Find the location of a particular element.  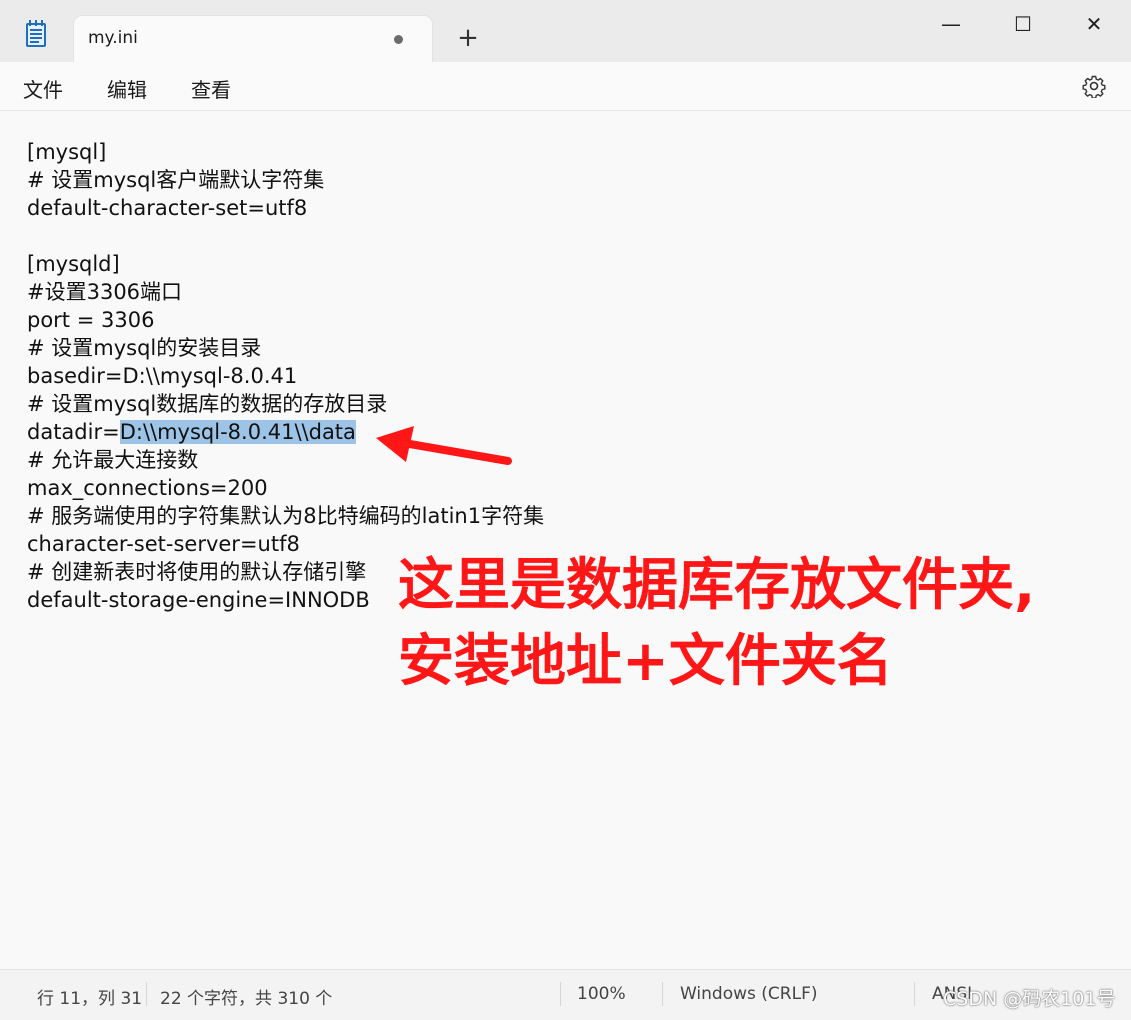

text-line: default-character-set=utf8 is located at coordinates (167, 208).